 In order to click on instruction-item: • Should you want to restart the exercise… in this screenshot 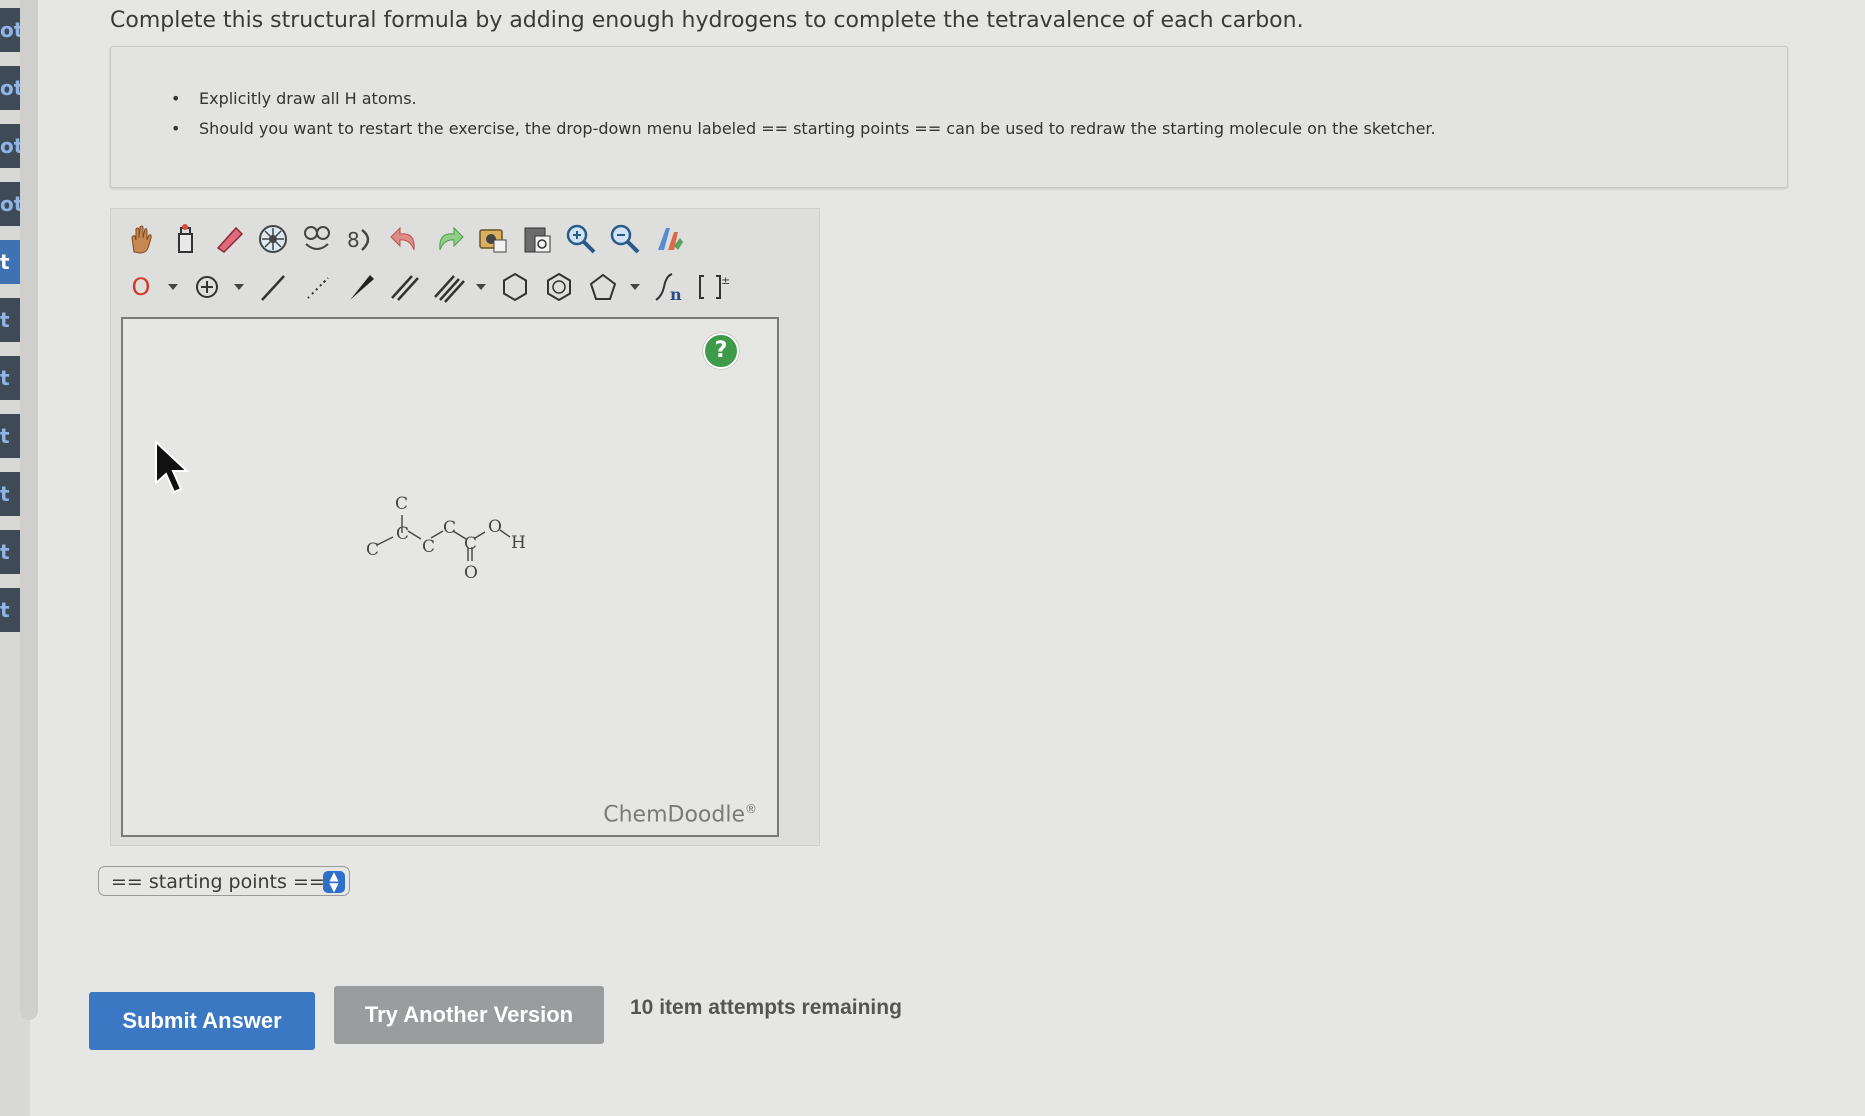, I will do `click(803, 128)`.